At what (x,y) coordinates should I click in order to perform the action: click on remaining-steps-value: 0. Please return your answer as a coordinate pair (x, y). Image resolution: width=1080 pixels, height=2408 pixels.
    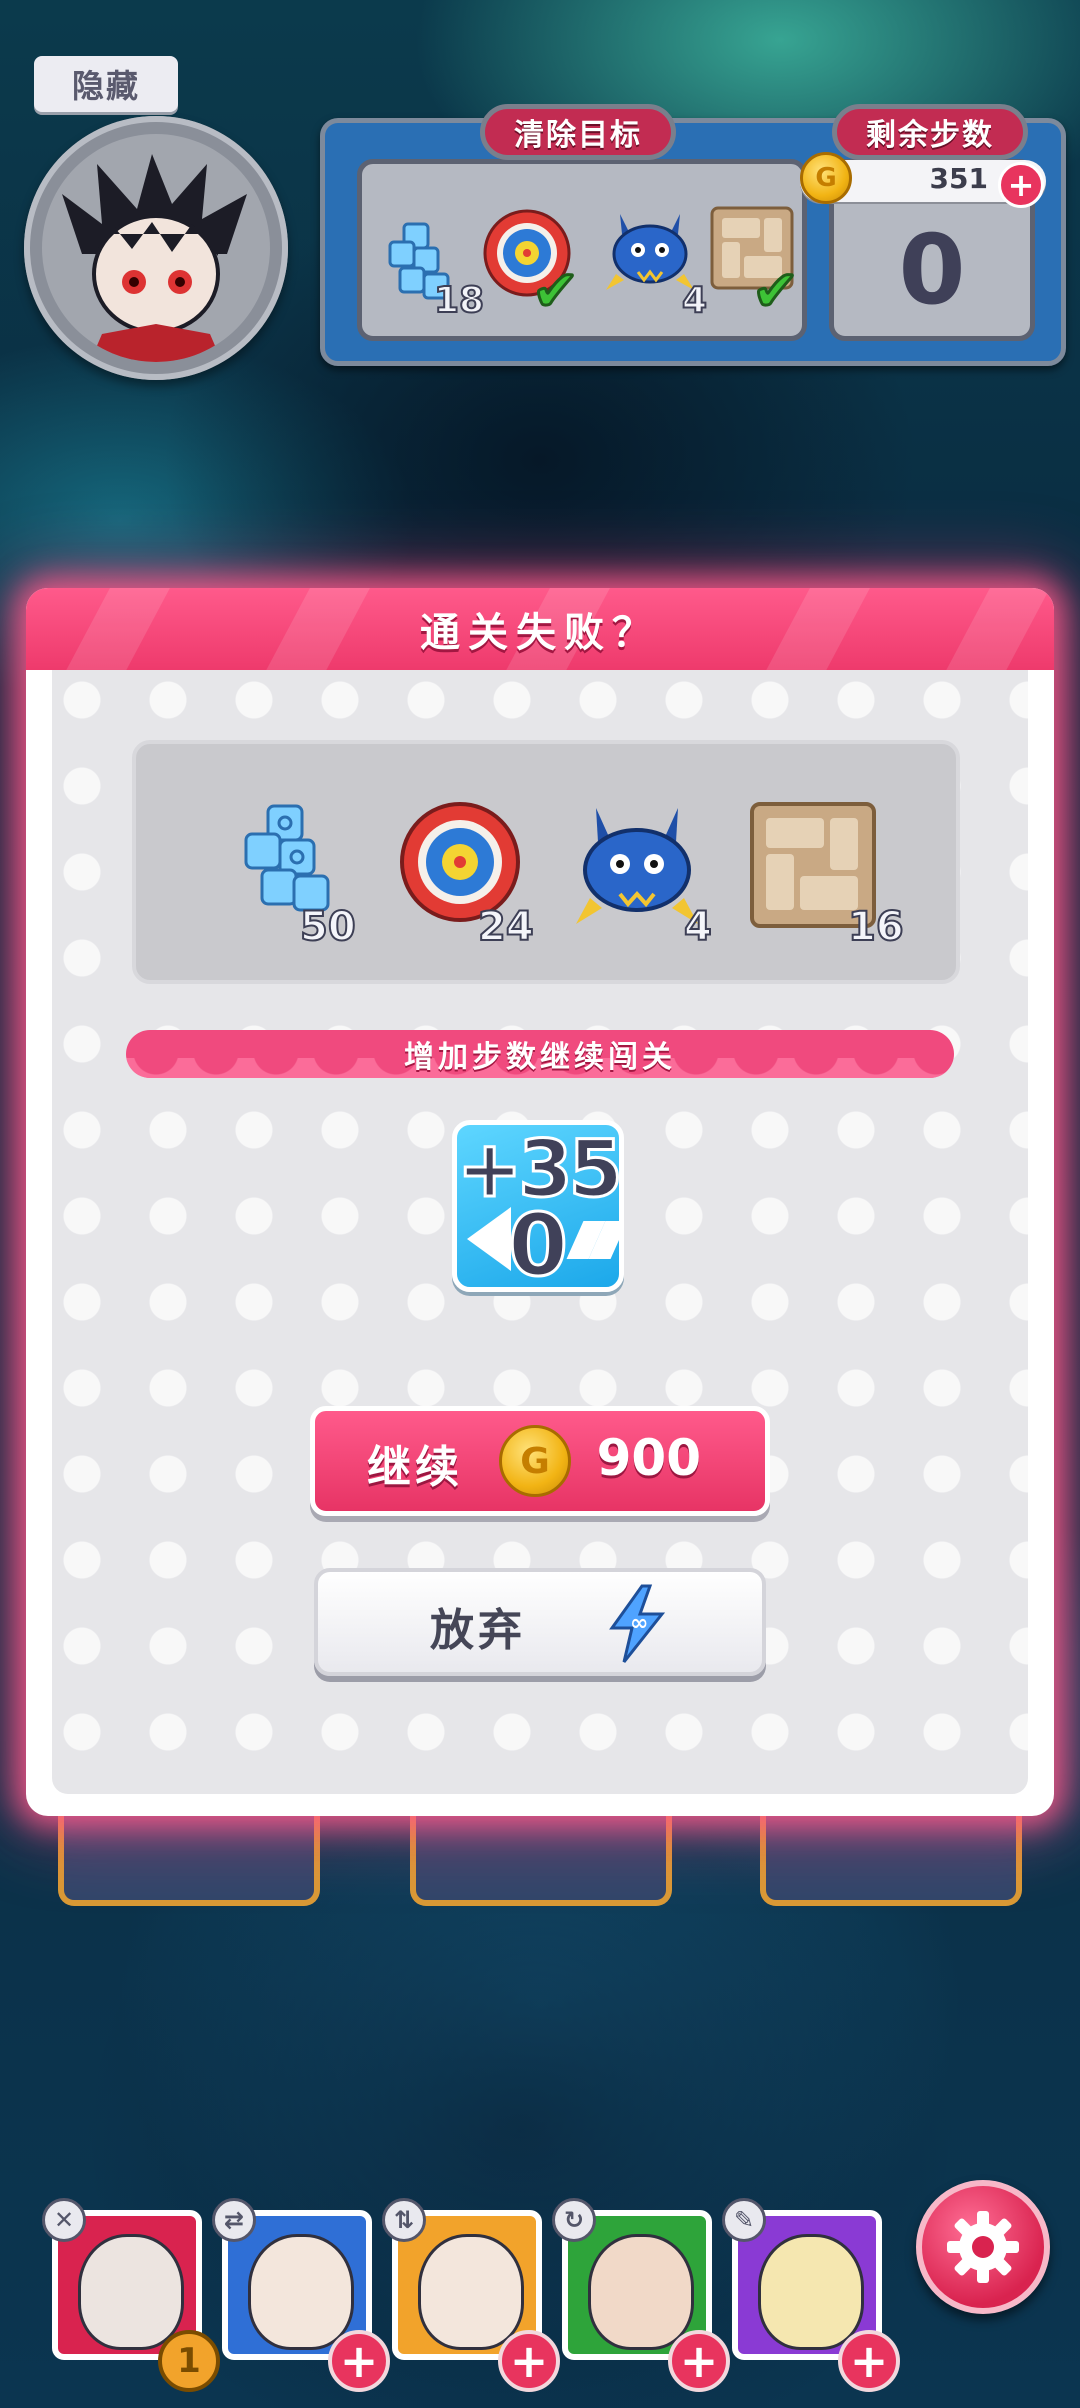
    Looking at the image, I should click on (932, 270).